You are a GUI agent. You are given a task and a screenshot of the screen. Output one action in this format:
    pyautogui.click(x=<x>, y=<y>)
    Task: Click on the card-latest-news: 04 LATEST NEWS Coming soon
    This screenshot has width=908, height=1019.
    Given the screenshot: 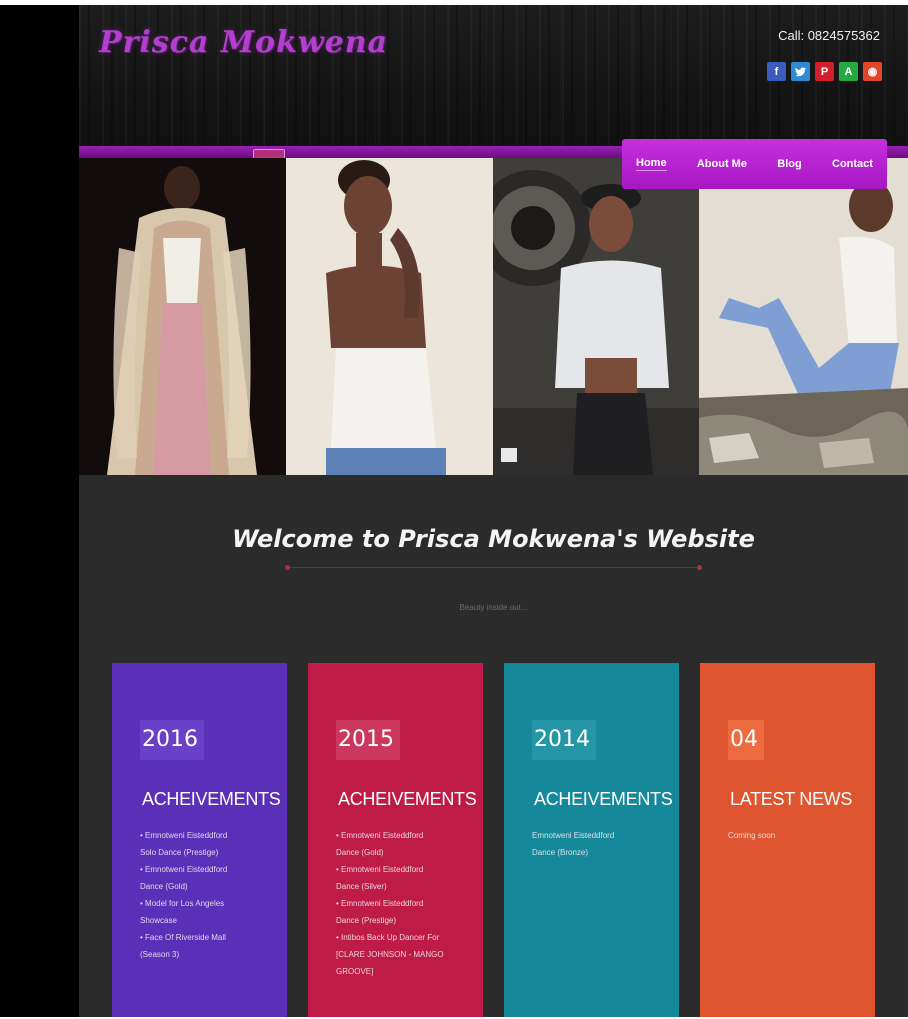 What is the action you would take?
    pyautogui.click(x=787, y=840)
    